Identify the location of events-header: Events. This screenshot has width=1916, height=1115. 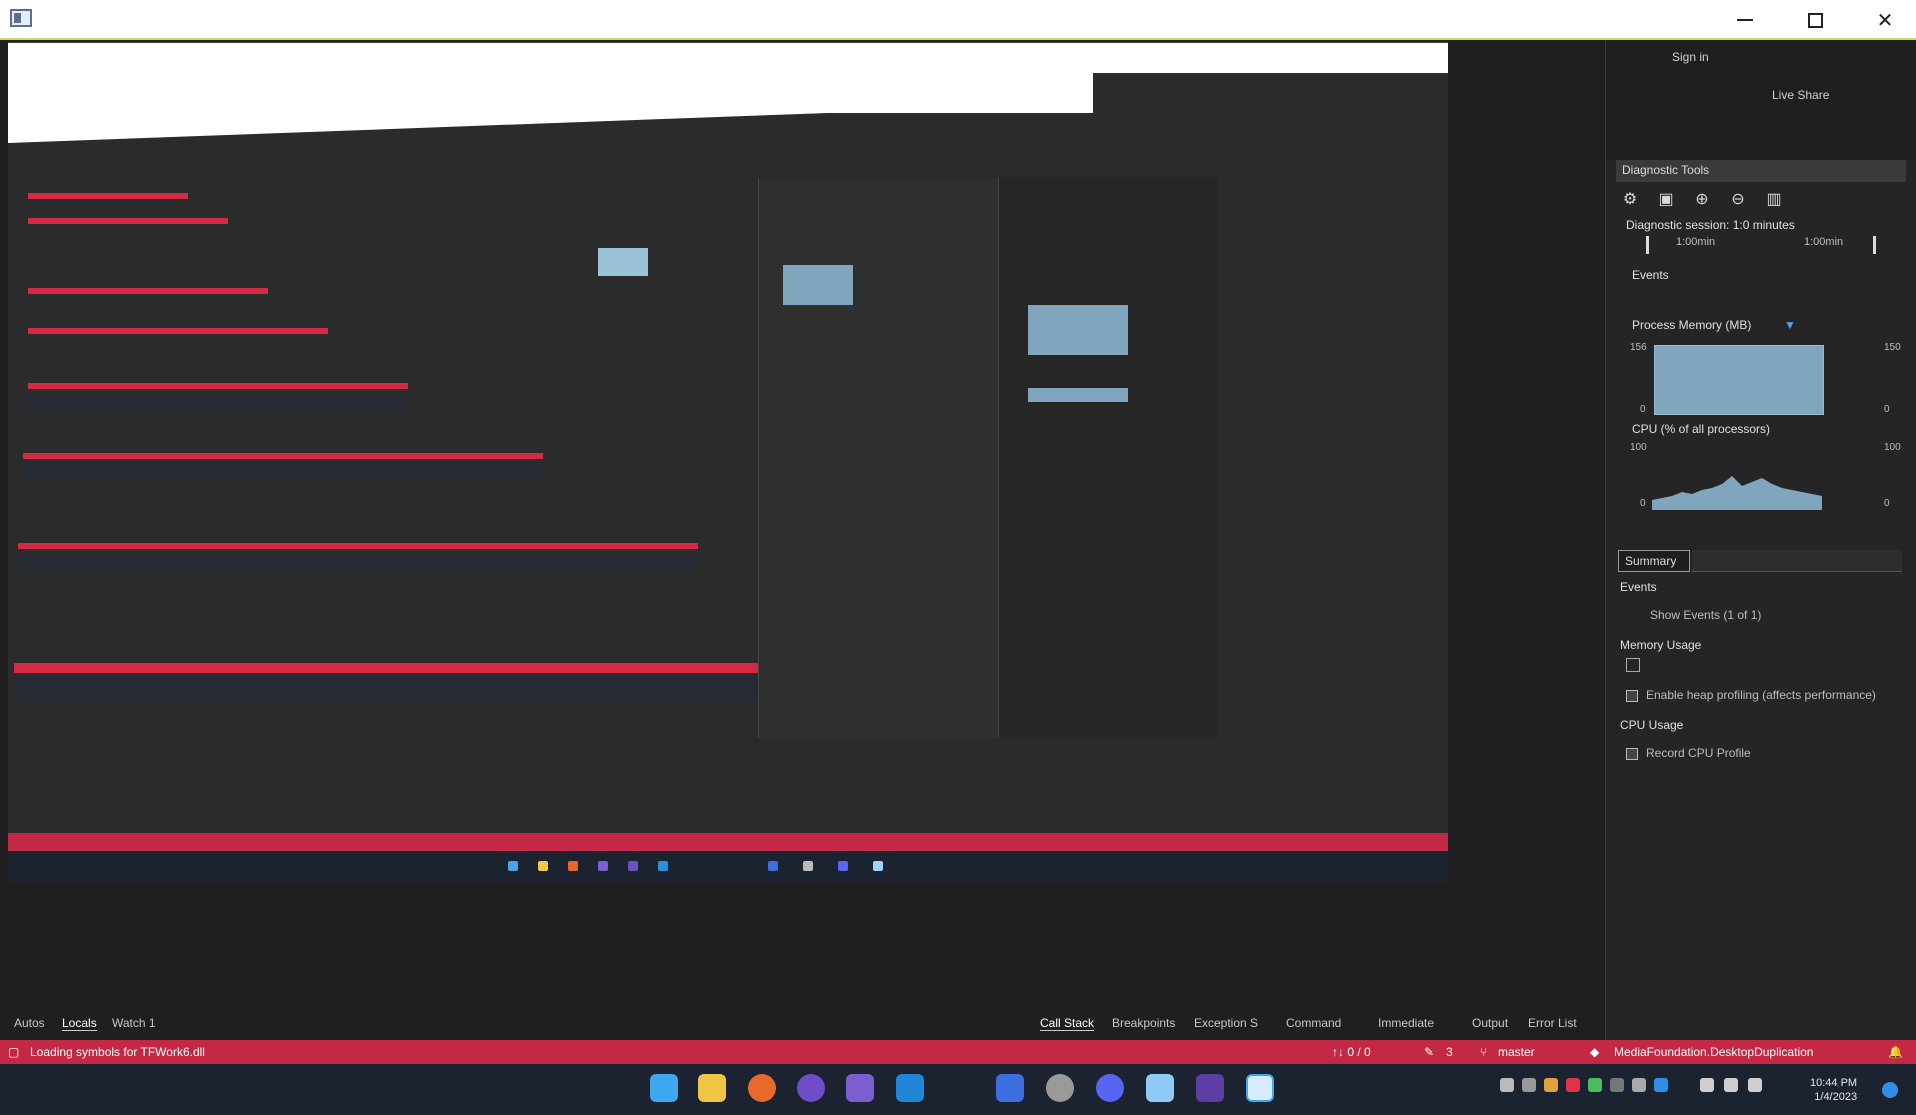
(1650, 275).